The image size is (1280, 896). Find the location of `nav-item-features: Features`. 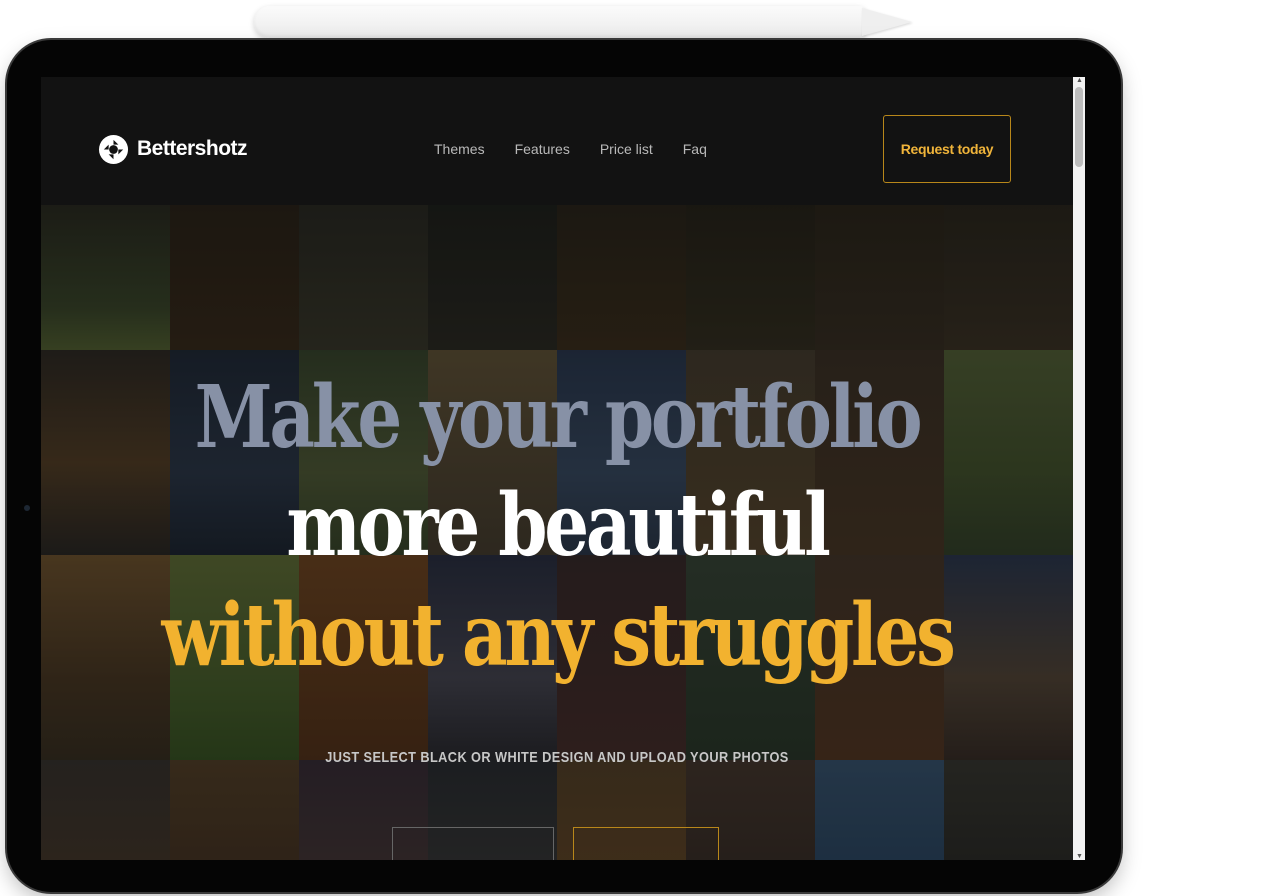

nav-item-features: Features is located at coordinates (542, 149).